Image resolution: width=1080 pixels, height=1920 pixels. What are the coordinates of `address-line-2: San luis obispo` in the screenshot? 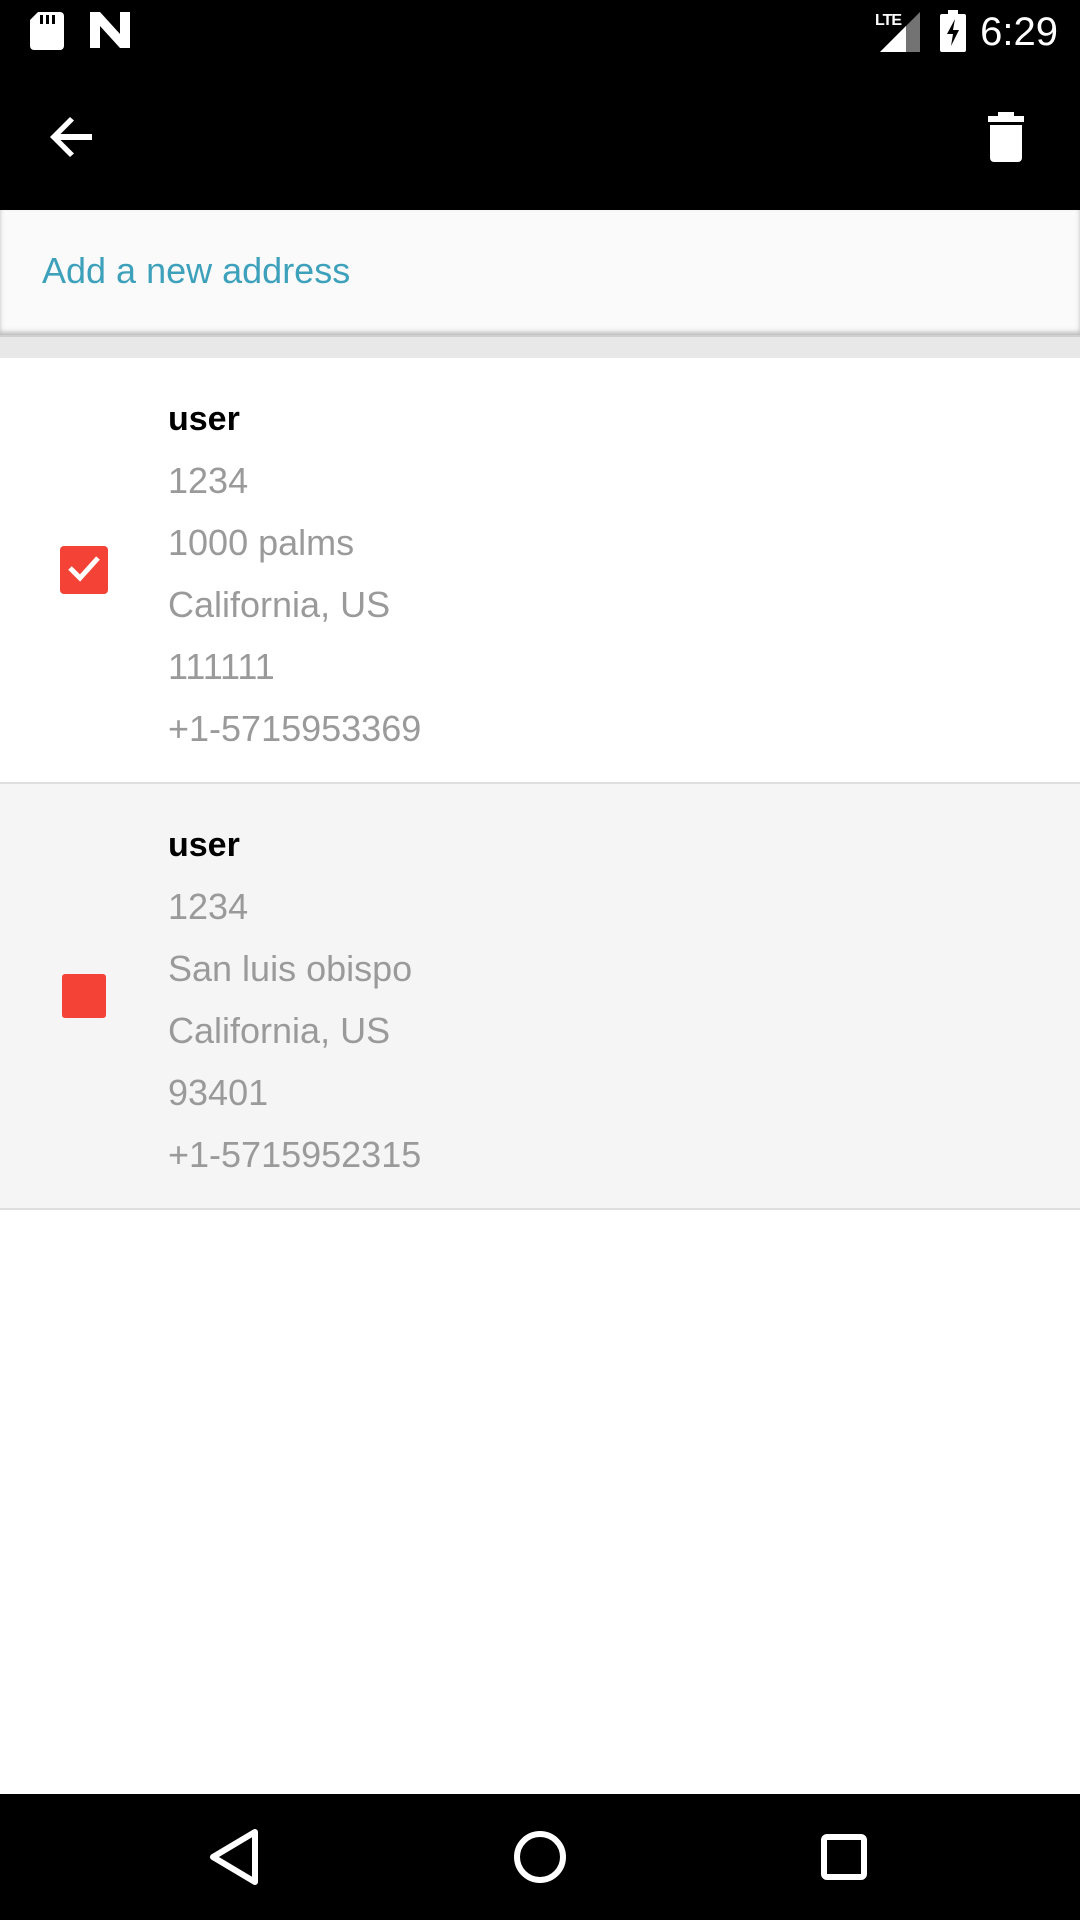 It's located at (290, 968).